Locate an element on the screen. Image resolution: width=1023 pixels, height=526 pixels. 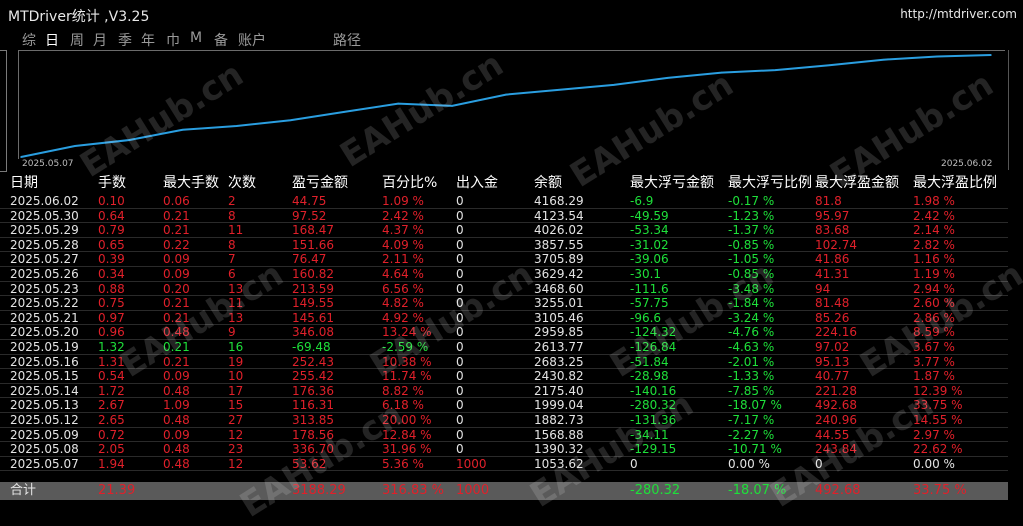
cell-9: -3.24 % is located at coordinates (751, 317).